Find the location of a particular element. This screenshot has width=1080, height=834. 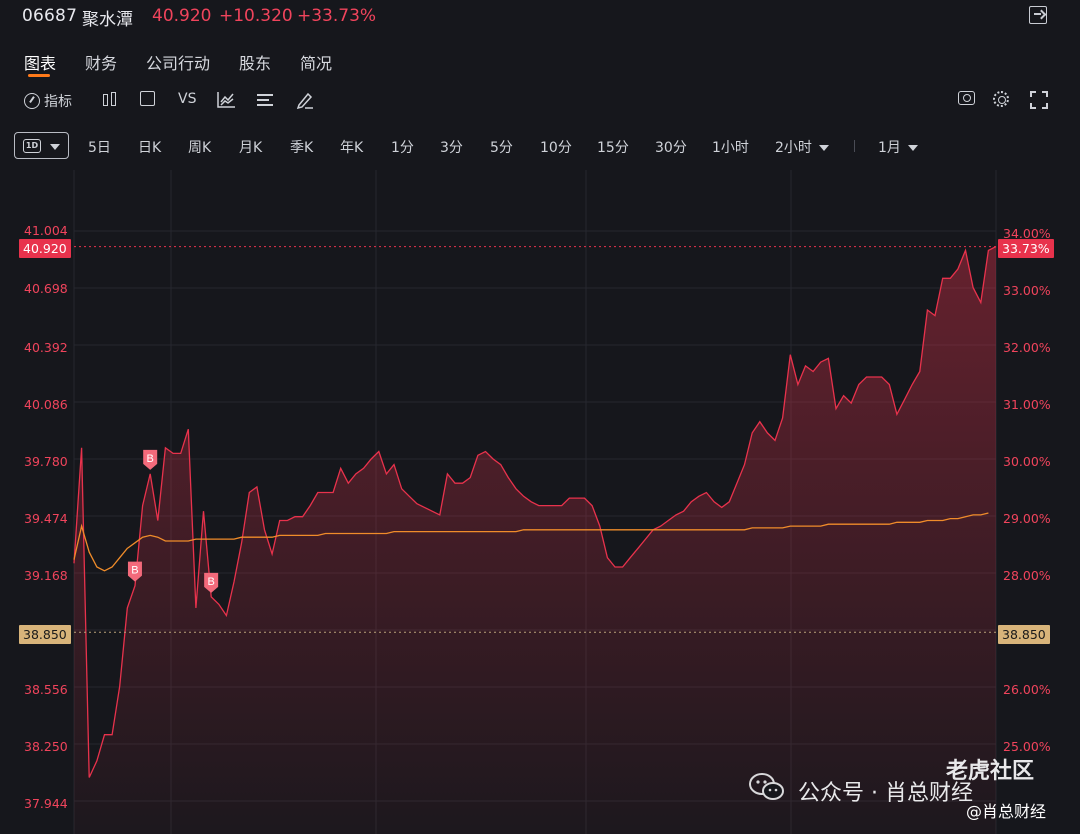

watermark-handle: @肖总财经 is located at coordinates (1006, 811).